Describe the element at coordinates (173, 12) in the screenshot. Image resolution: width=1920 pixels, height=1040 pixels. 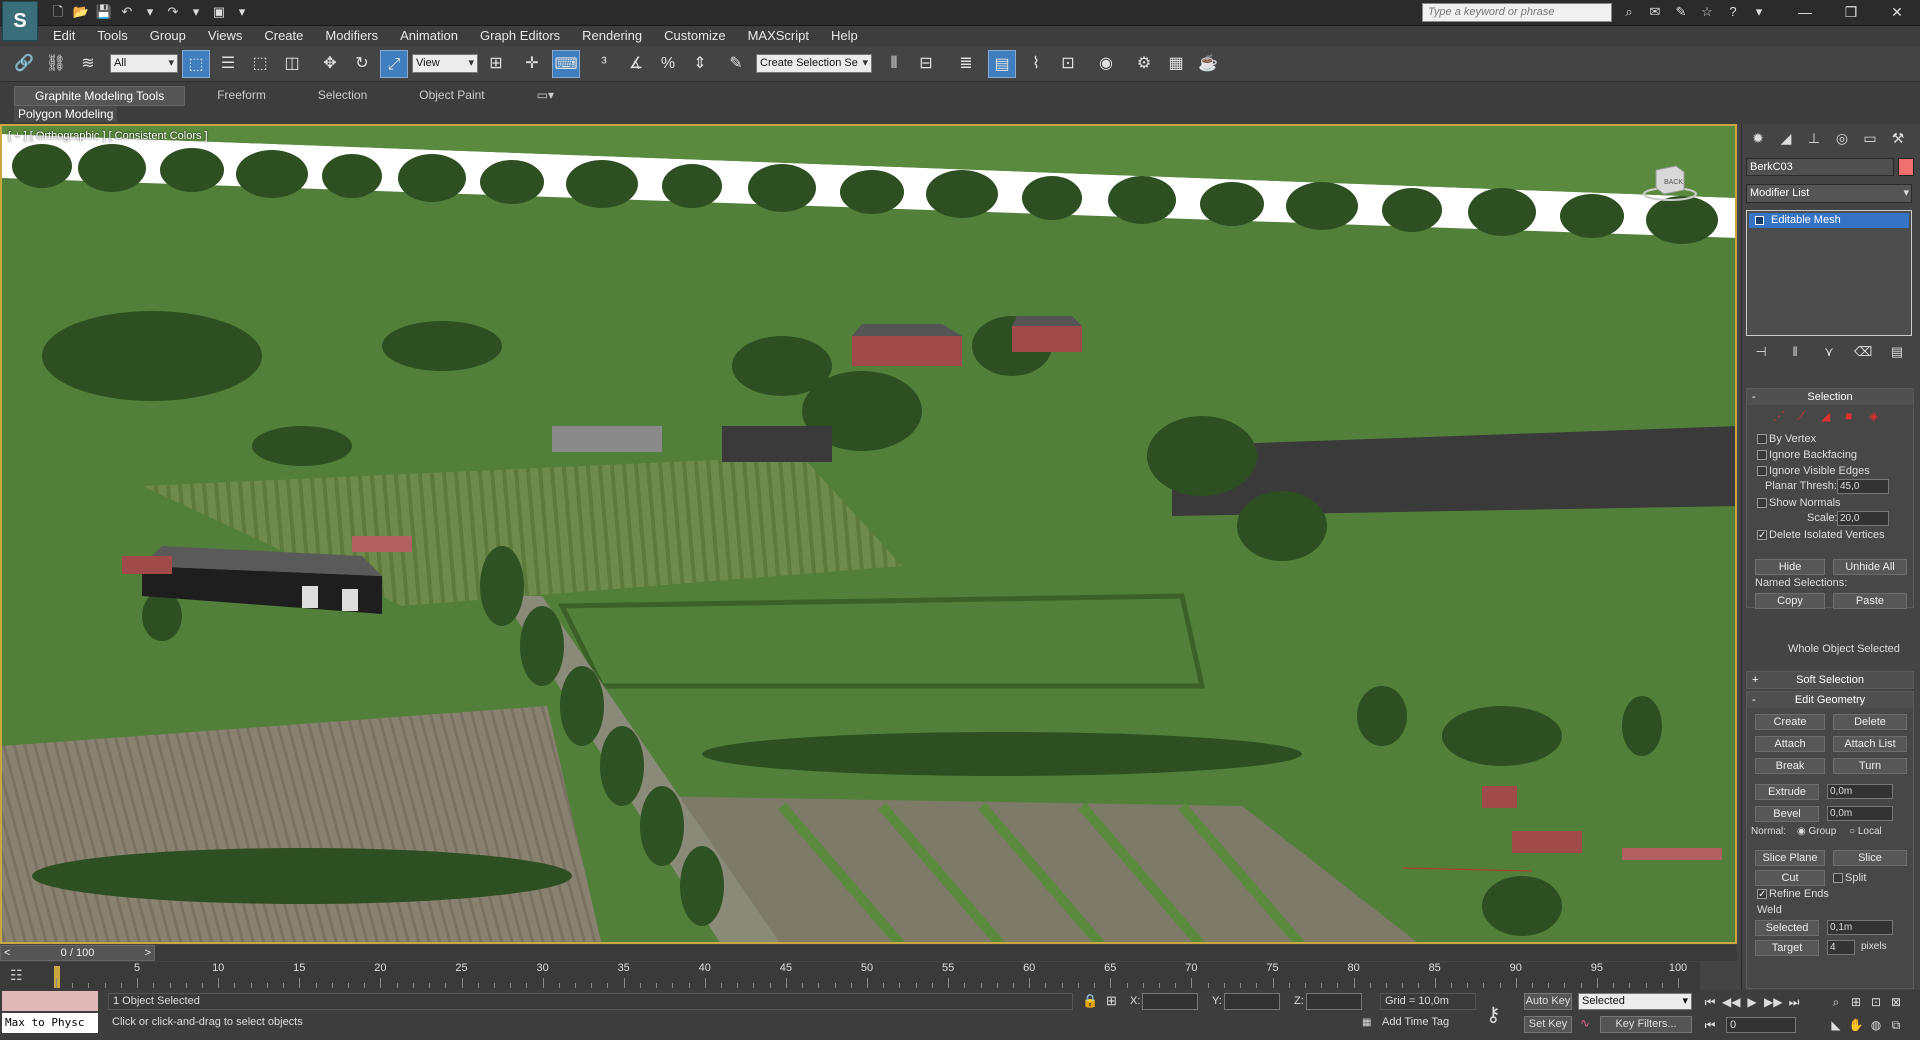
I see `redo-icon: ↷` at that location.